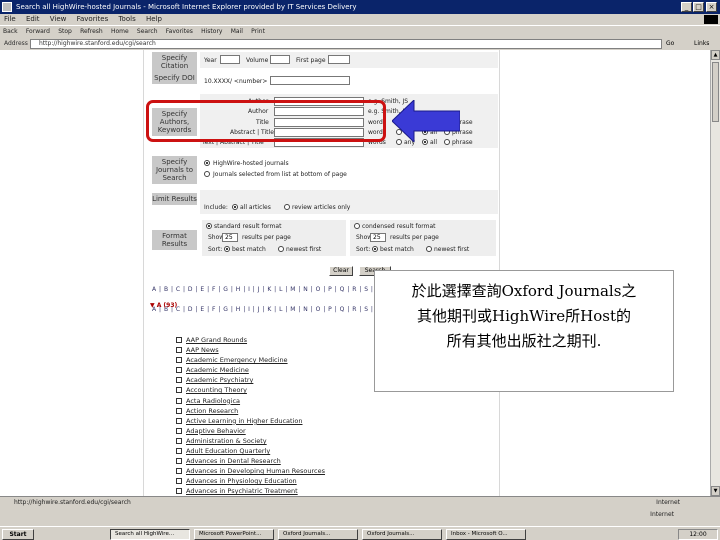 Image resolution: width=720 pixels, height=540 pixels. I want to click on journal-link: AAP Grand Rounds, so click(216, 340).